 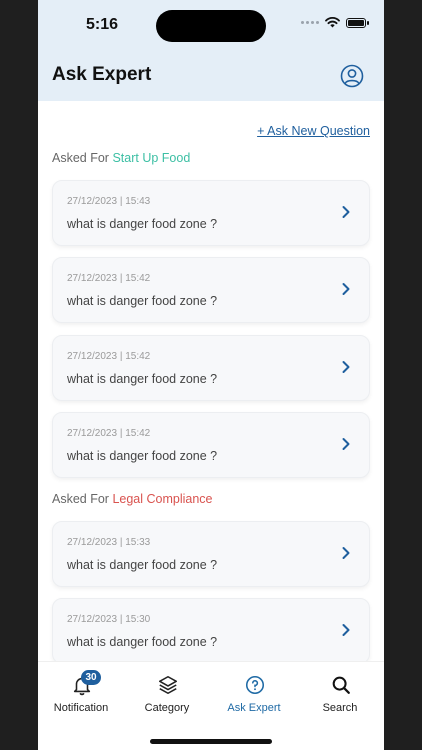 I want to click on page-title: Ask Expert, so click(x=102, y=74).